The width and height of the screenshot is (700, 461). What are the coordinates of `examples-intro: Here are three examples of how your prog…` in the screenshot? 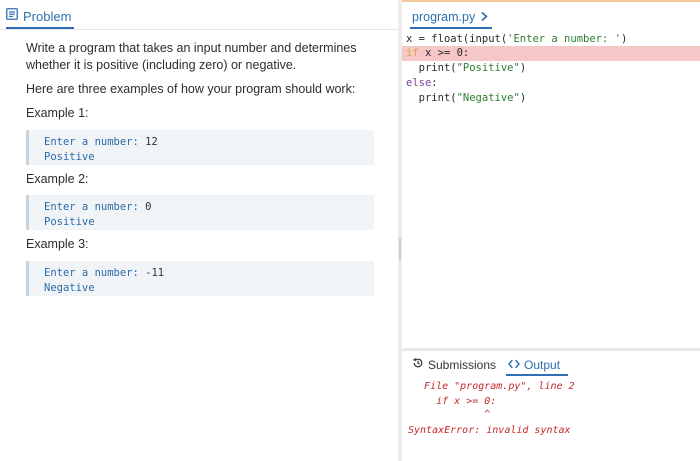 It's located at (191, 89).